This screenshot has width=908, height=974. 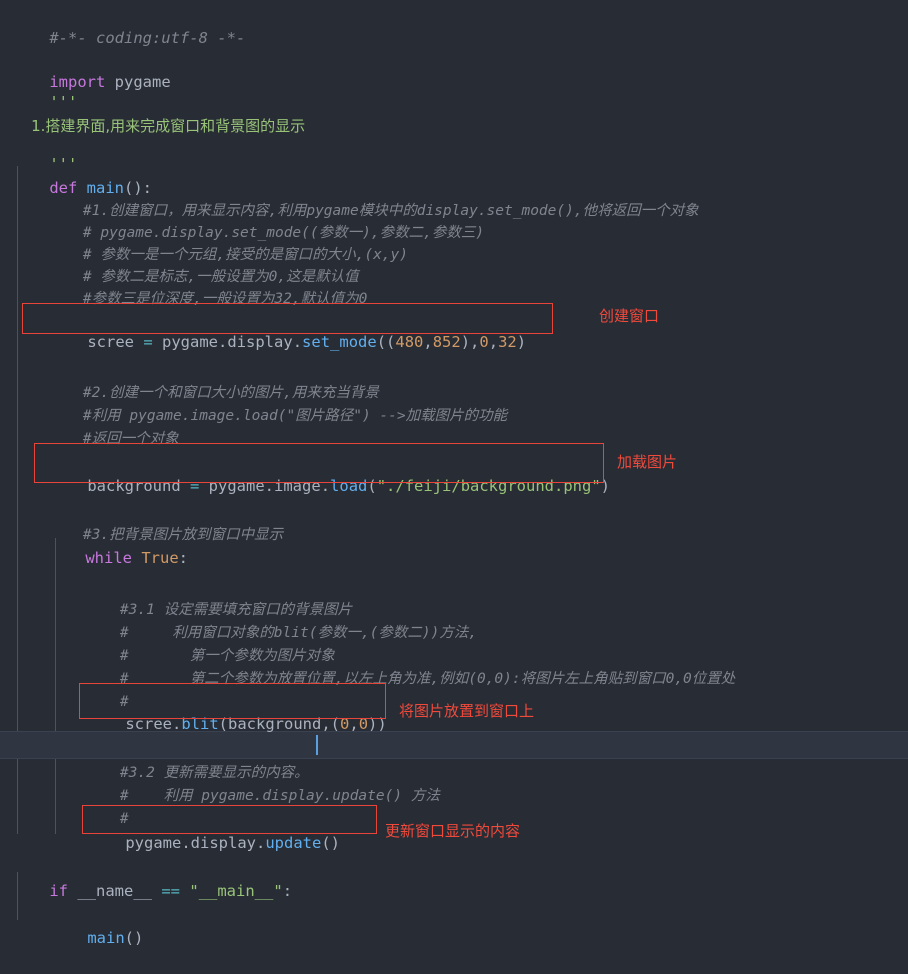 I want to click on code-line: 1.搭建界面,用来完成窗口和背景图的显示, so click(x=454, y=112).